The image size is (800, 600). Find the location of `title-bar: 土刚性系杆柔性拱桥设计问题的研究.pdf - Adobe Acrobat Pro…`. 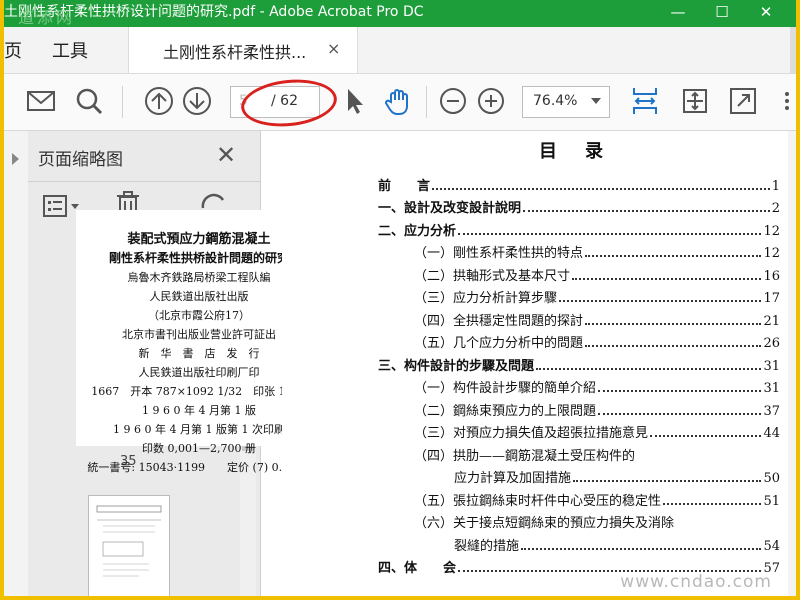

title-bar: 土刚性系杆柔性拱桥设计问题的研究.pdf - Adobe Acrobat Pro… is located at coordinates (400, 13).